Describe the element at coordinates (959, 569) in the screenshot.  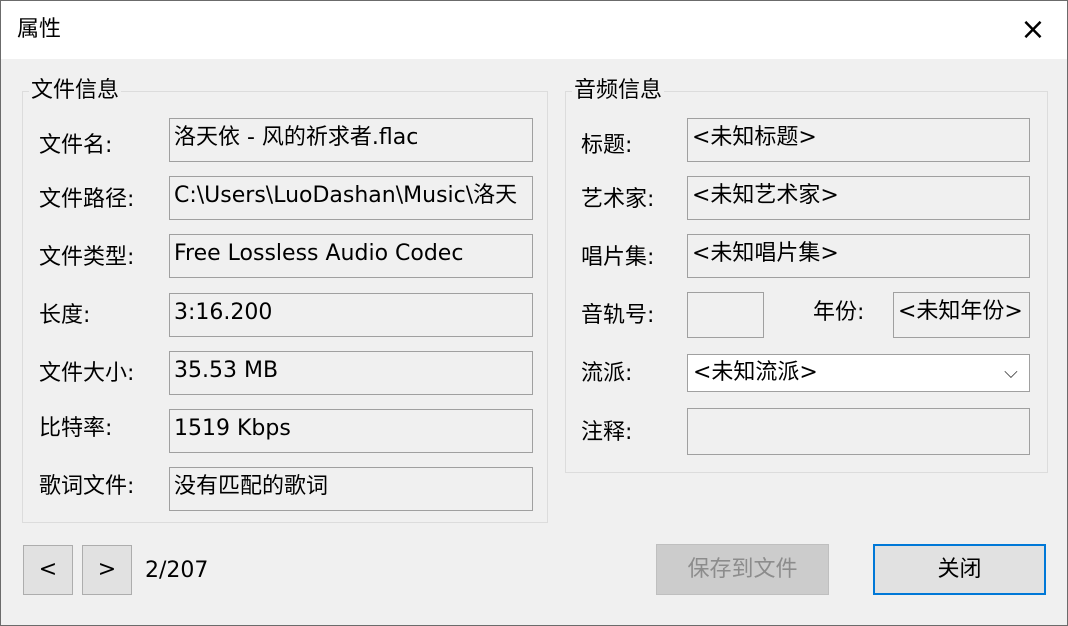
I see `close-button: 关闭` at that location.